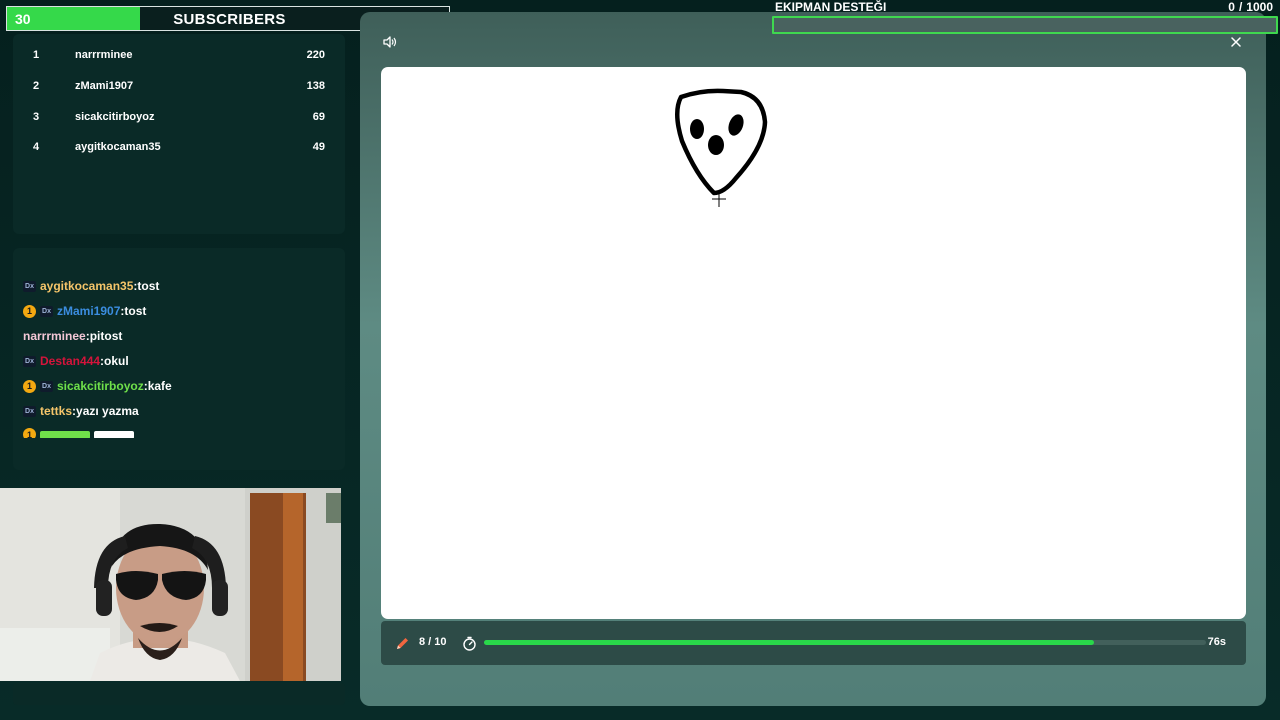  Describe the element at coordinates (179, 56) in the screenshot. I see `leaderboard-row: 1 narrrminee 220` at that location.